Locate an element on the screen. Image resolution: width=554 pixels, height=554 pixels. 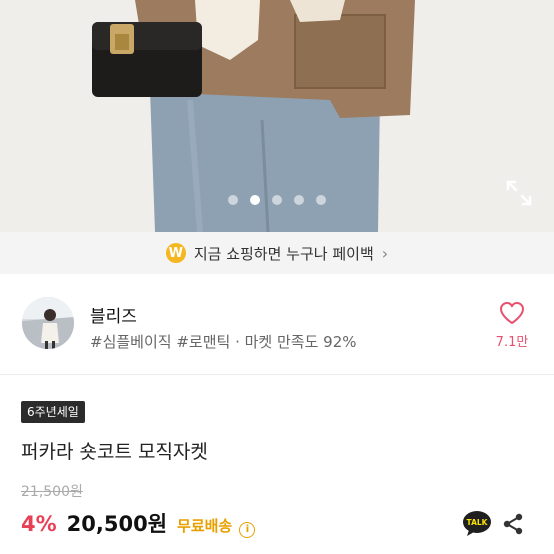
carousel-indicator is located at coordinates (277, 200).